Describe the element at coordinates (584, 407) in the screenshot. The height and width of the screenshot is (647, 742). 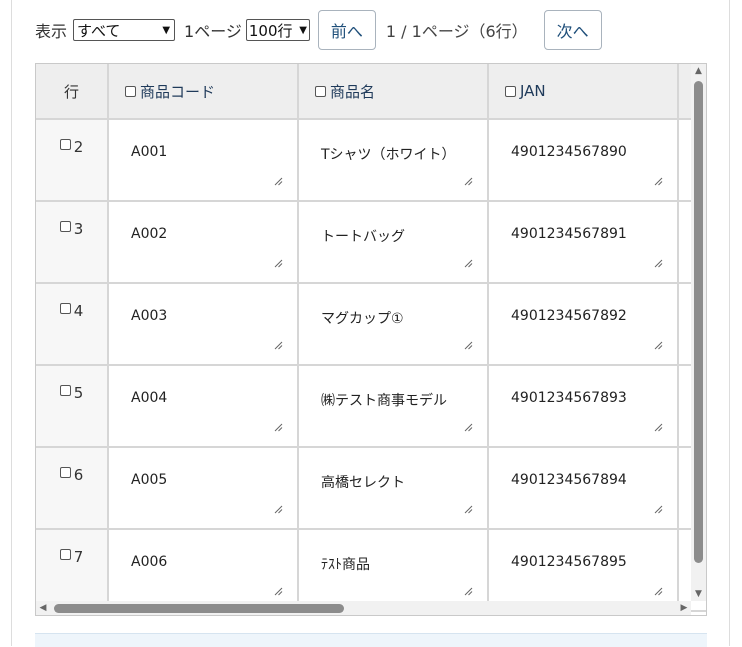
I see `grid-cell: 4901234567893` at that location.